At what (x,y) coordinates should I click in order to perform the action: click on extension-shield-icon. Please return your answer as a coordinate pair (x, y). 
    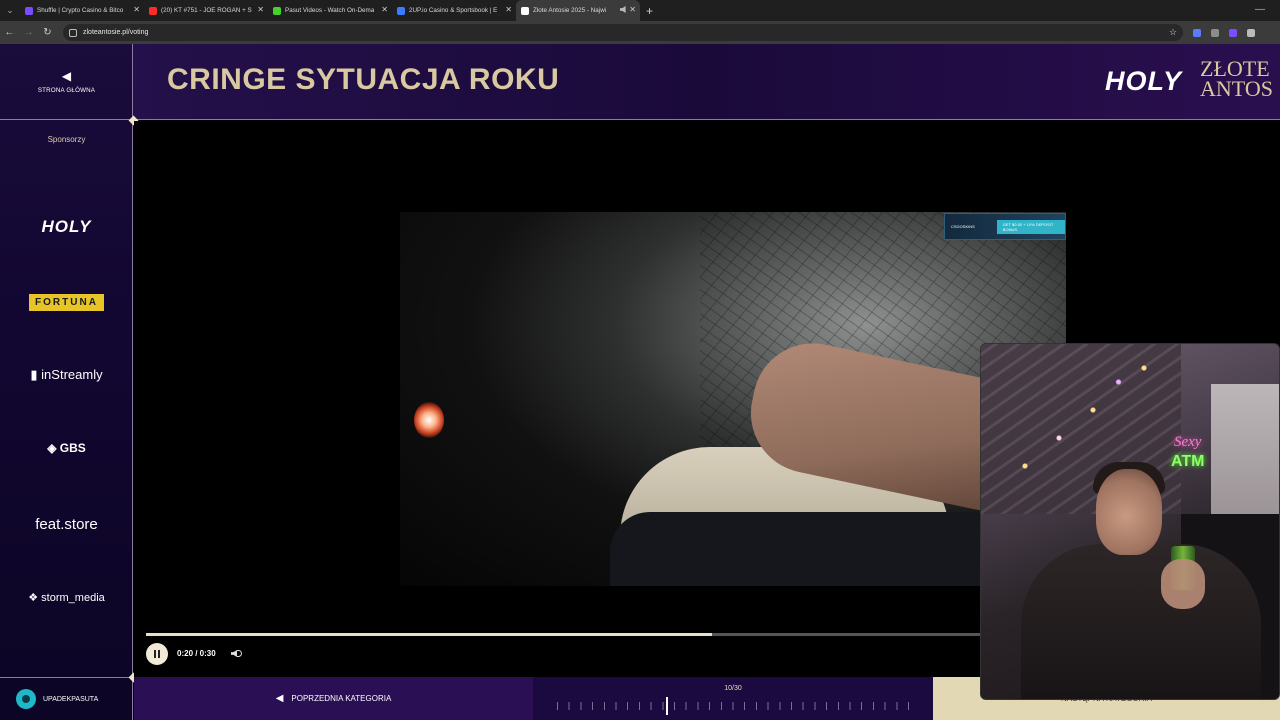
    Looking at the image, I should click on (1197, 32).